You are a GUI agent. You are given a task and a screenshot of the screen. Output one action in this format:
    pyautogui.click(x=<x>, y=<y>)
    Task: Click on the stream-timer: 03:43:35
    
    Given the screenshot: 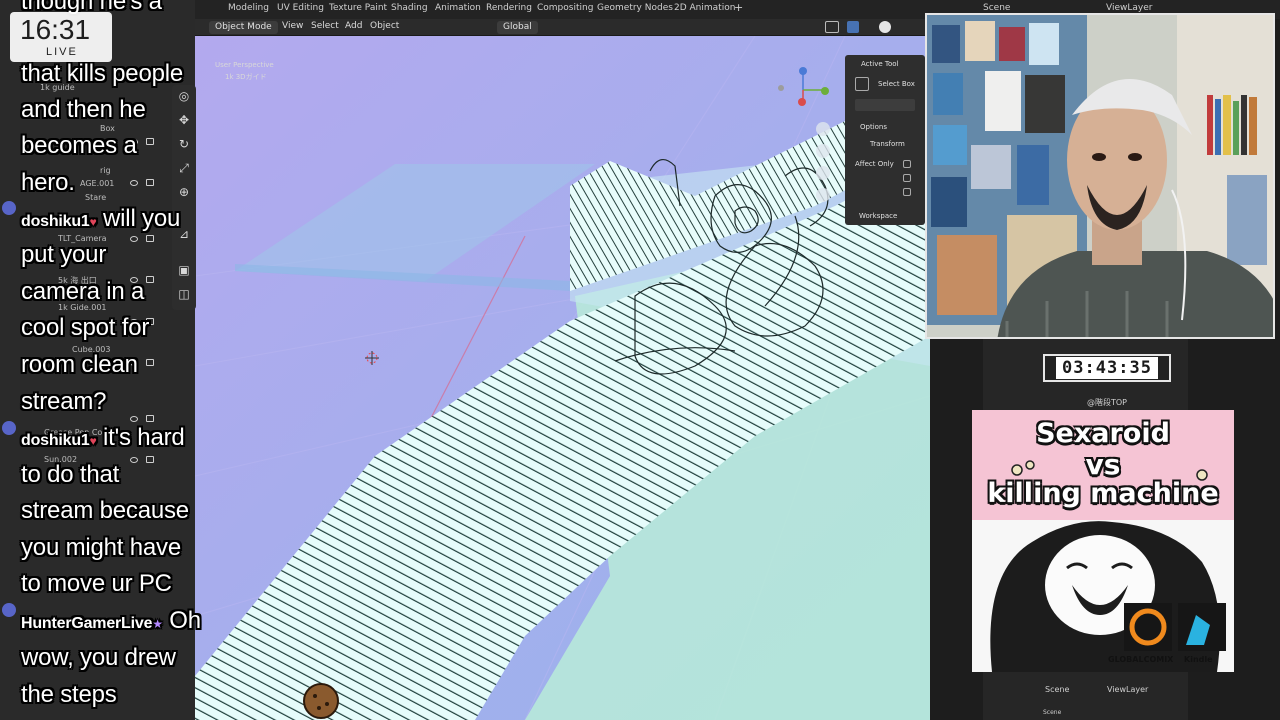 What is the action you would take?
    pyautogui.click(x=1107, y=368)
    